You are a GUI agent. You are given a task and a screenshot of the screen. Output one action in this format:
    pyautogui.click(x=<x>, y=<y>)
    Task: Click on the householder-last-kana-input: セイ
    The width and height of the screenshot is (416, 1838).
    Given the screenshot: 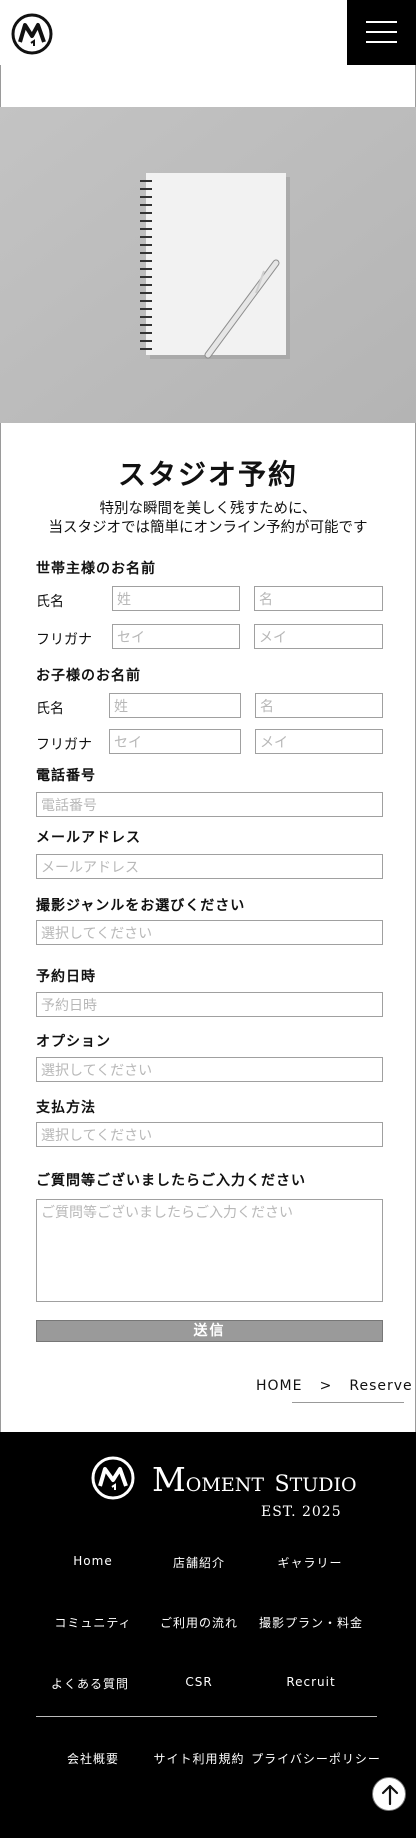 What is the action you would take?
    pyautogui.click(x=176, y=636)
    